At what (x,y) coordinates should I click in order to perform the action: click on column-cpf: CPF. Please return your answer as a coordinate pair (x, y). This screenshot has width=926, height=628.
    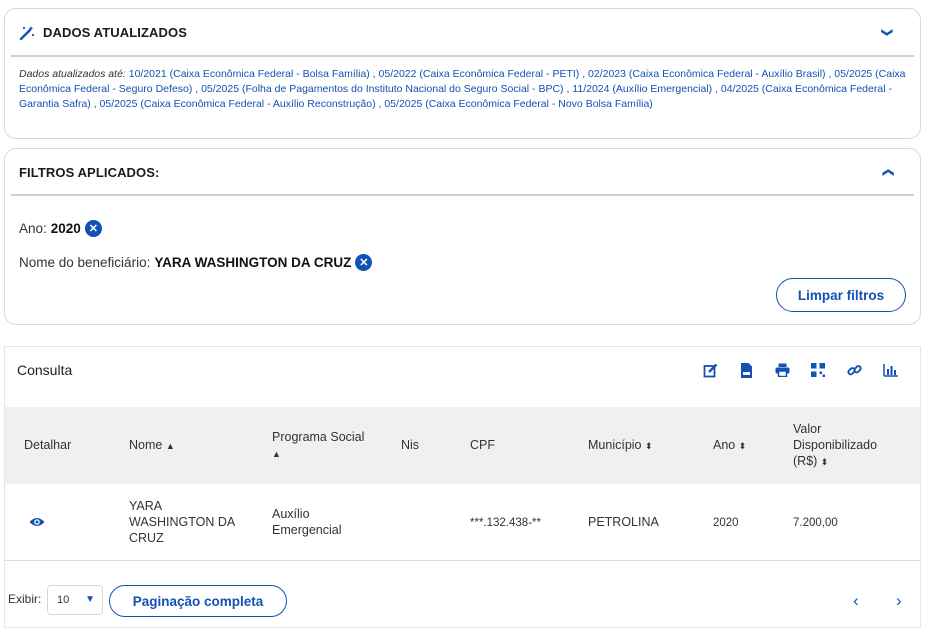
    Looking at the image, I should click on (482, 445).